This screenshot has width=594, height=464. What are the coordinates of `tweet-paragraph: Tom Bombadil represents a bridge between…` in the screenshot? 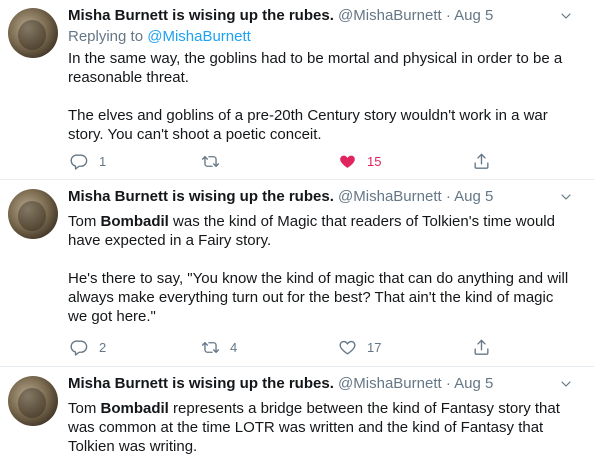 It's located at (320, 427).